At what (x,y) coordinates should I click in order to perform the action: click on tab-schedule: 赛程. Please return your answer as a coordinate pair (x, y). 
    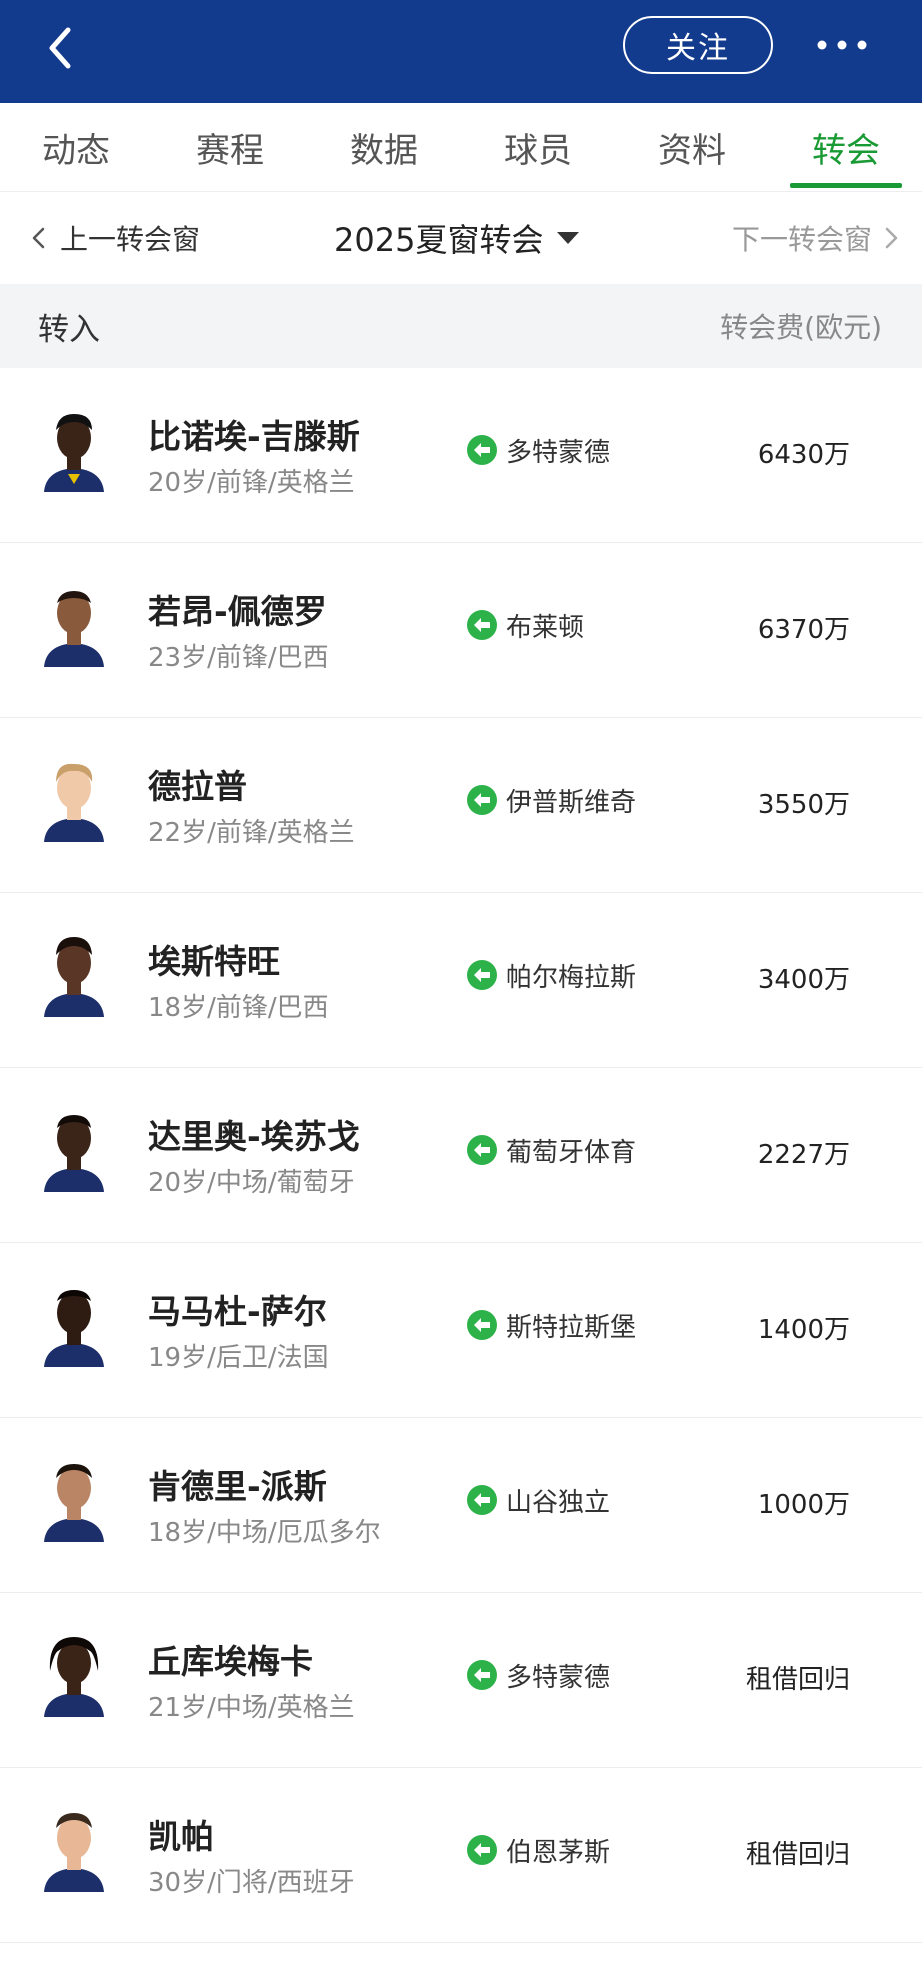
    Looking at the image, I should click on (230, 147).